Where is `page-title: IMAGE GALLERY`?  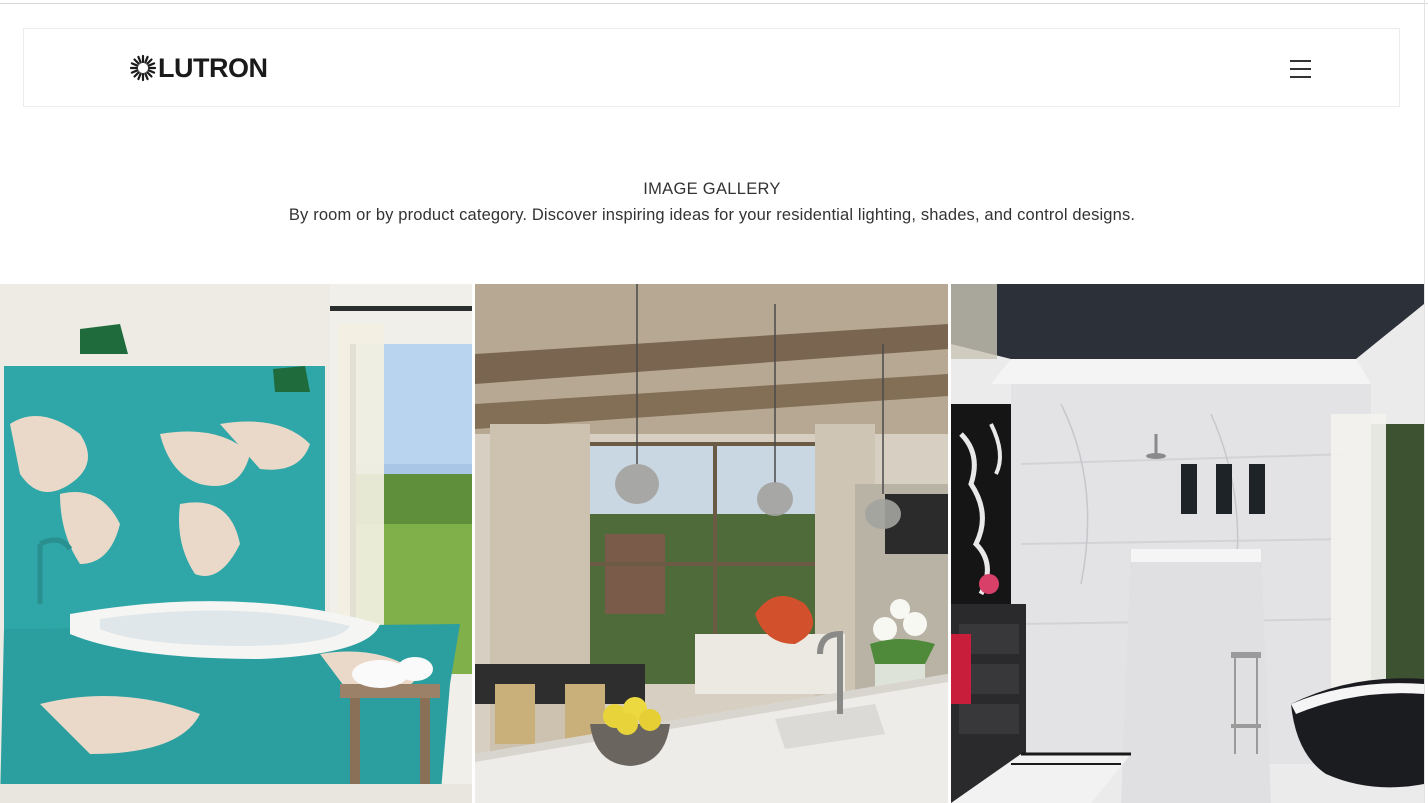
page-title: IMAGE GALLERY is located at coordinates (712, 189).